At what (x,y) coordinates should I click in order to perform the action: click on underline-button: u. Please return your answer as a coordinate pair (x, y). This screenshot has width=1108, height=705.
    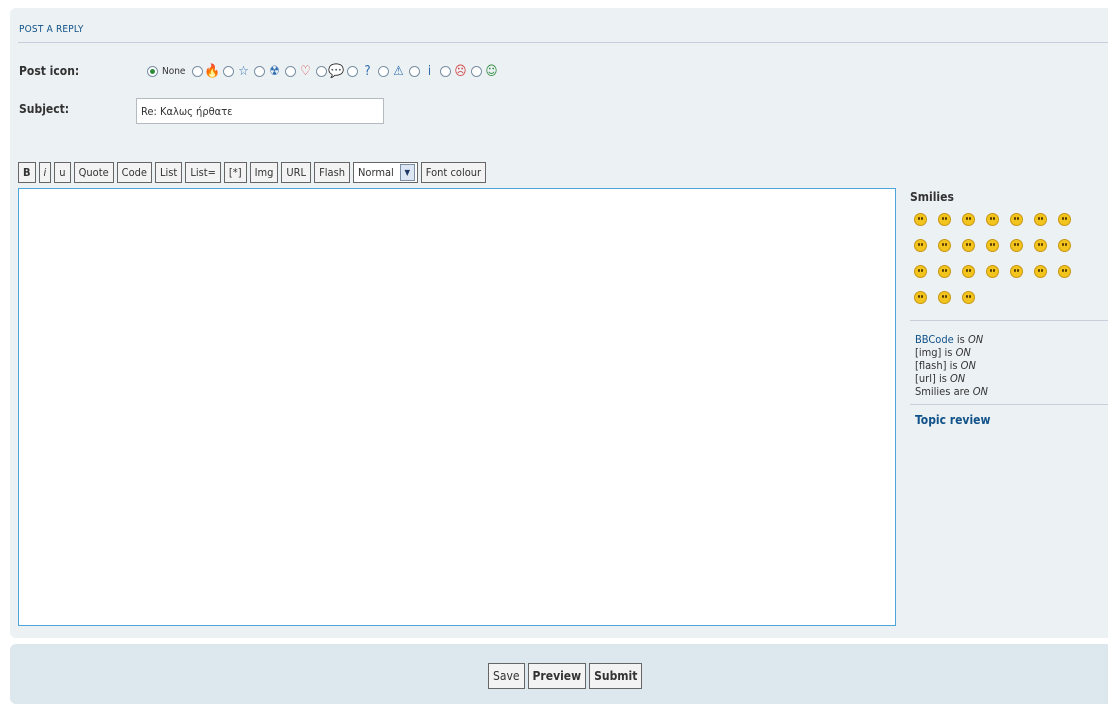
    Looking at the image, I should click on (62, 172).